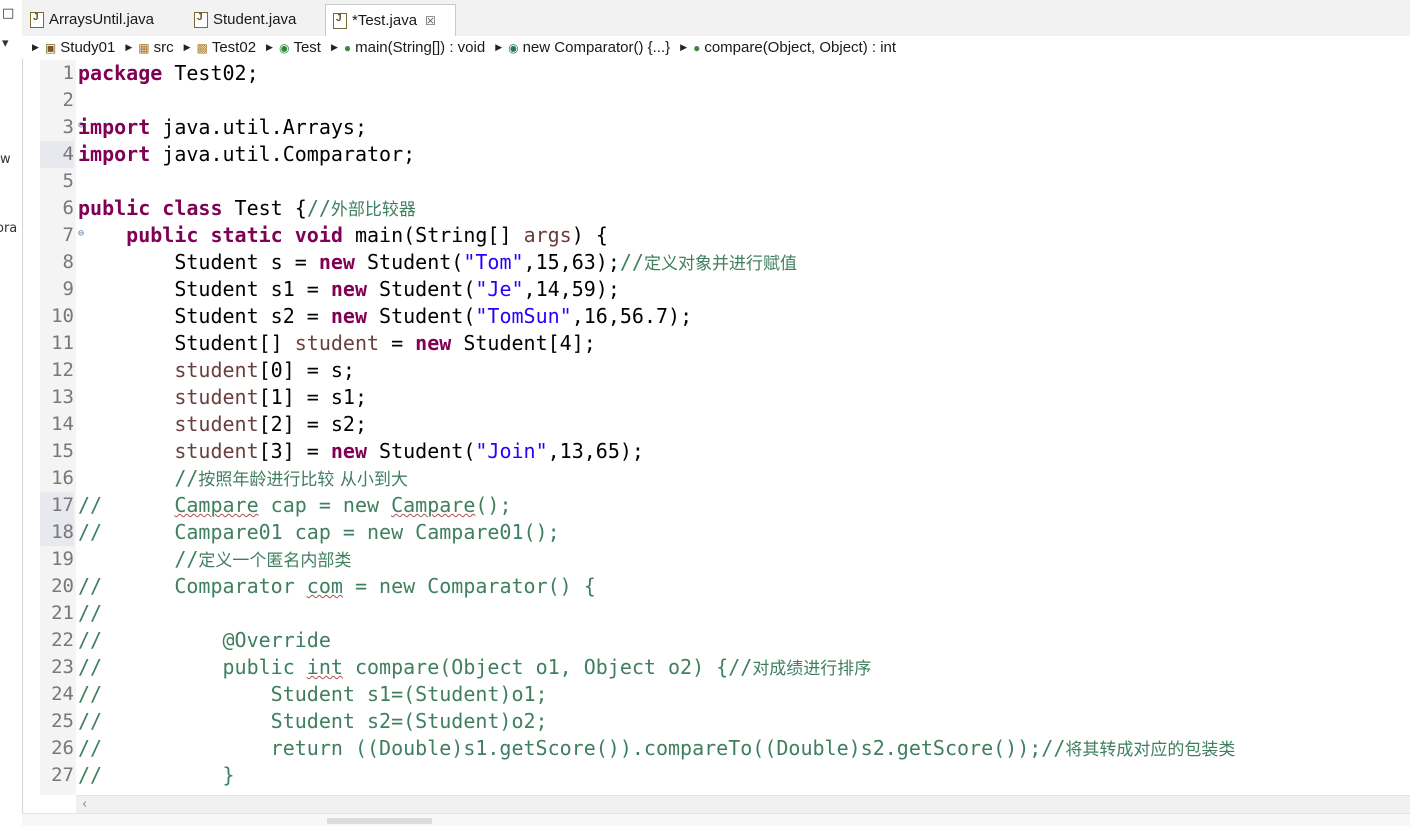 Image resolution: width=1410 pixels, height=826 pixels. What do you see at coordinates (68, 100) in the screenshot?
I see `line-number: 2` at bounding box center [68, 100].